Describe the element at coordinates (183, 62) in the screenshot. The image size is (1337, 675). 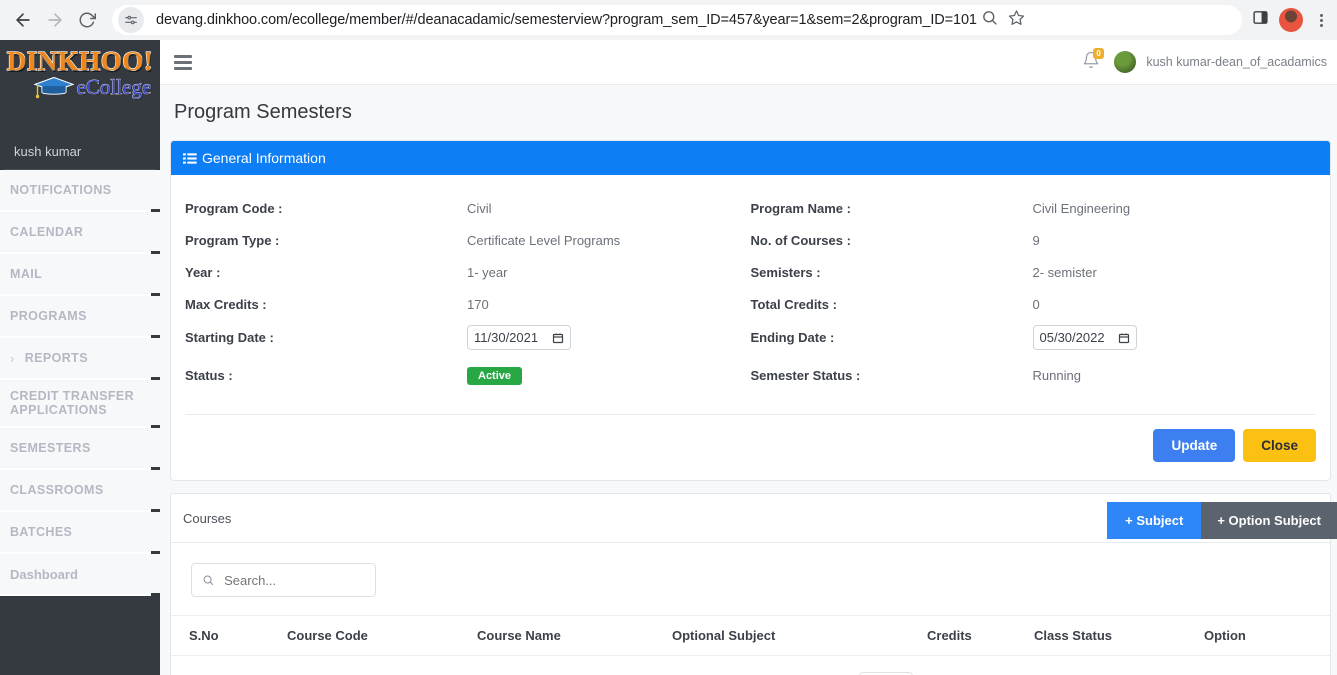
I see `hamburger-menu-icon` at that location.